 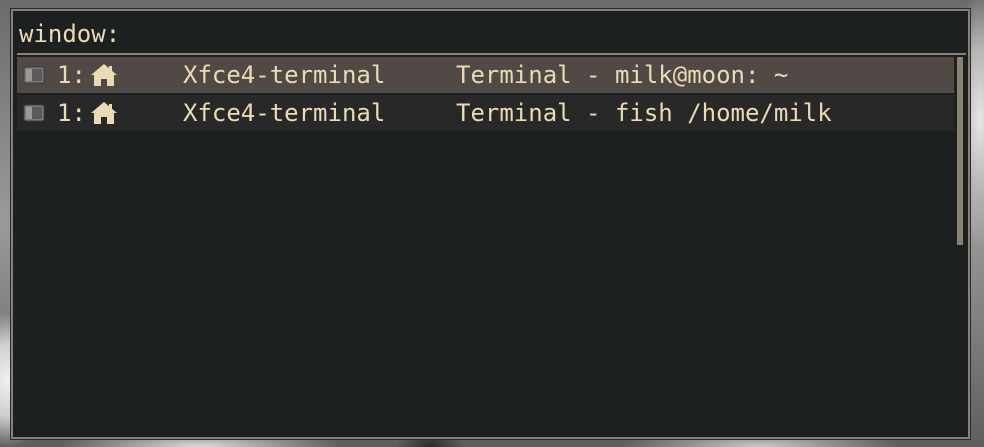 What do you see at coordinates (491, 54) in the screenshot?
I see `separator` at bounding box center [491, 54].